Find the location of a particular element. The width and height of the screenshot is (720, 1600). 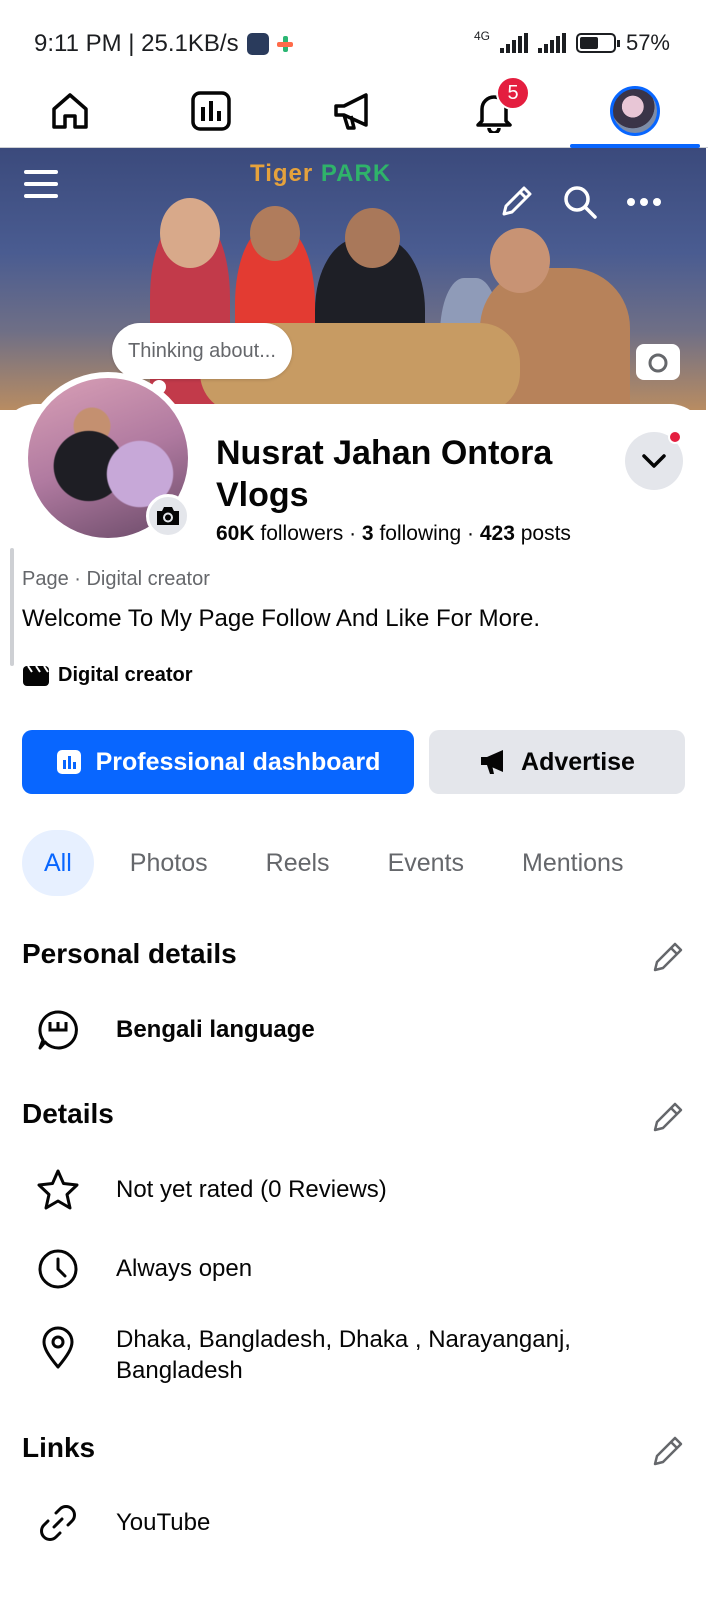

followers-label: followers is located at coordinates (301, 533).